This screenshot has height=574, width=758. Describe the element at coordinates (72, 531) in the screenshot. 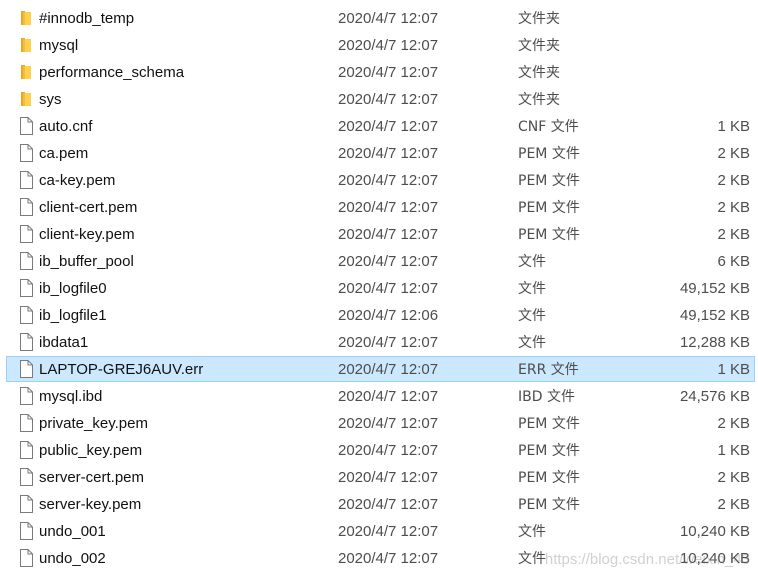

I see `file-name: undo_001` at that location.